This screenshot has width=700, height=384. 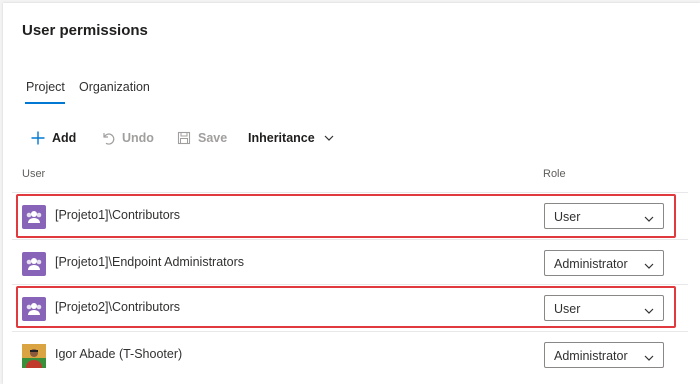 I want to click on save-button: Save, so click(x=201, y=138).